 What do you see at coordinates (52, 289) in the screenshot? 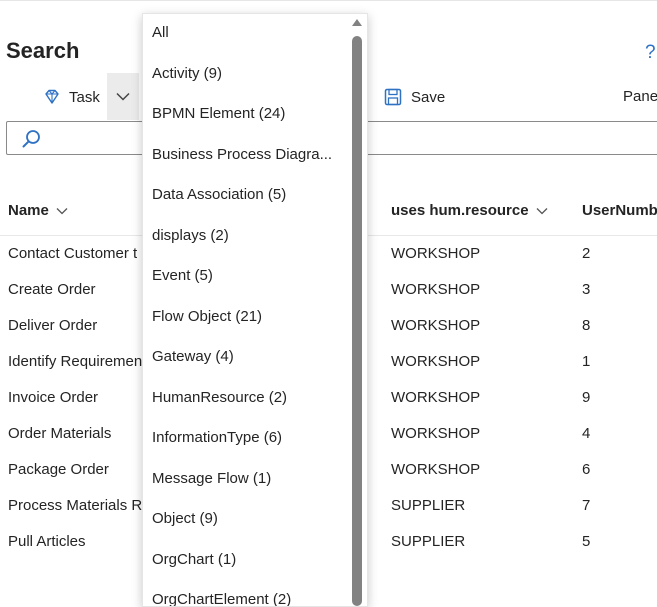
I see `cell-name: Create Order` at bounding box center [52, 289].